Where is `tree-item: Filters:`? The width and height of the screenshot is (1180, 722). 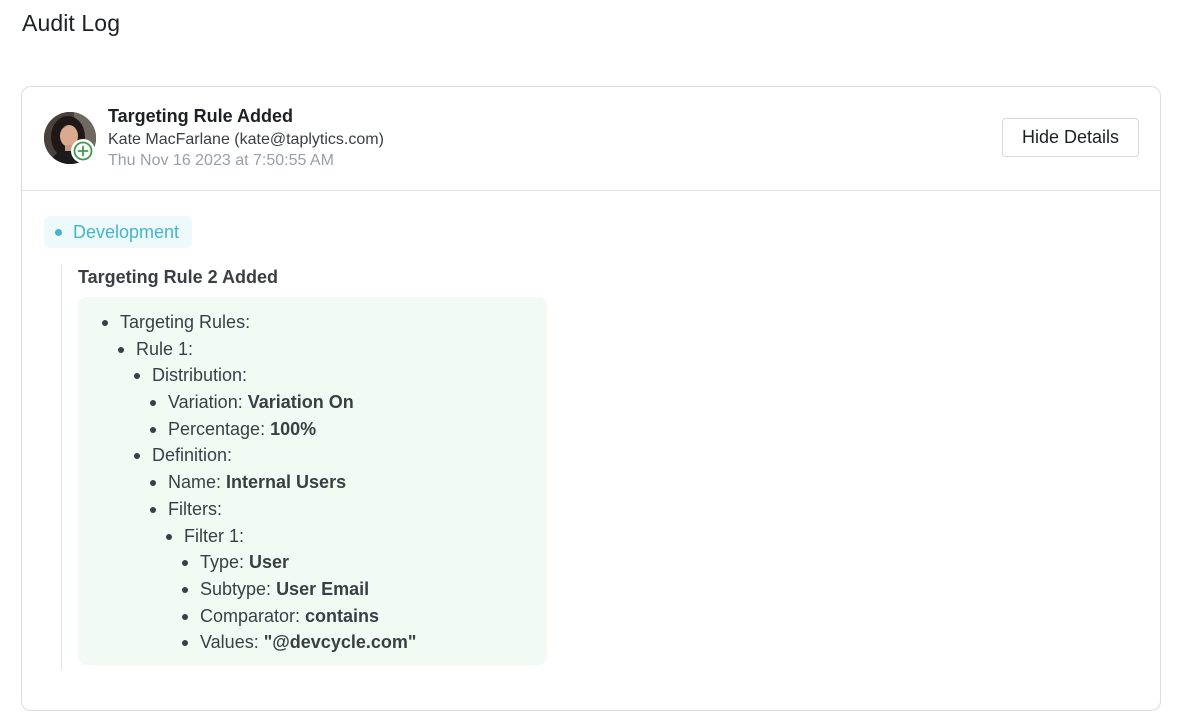
tree-item: Filters: is located at coordinates (247, 509).